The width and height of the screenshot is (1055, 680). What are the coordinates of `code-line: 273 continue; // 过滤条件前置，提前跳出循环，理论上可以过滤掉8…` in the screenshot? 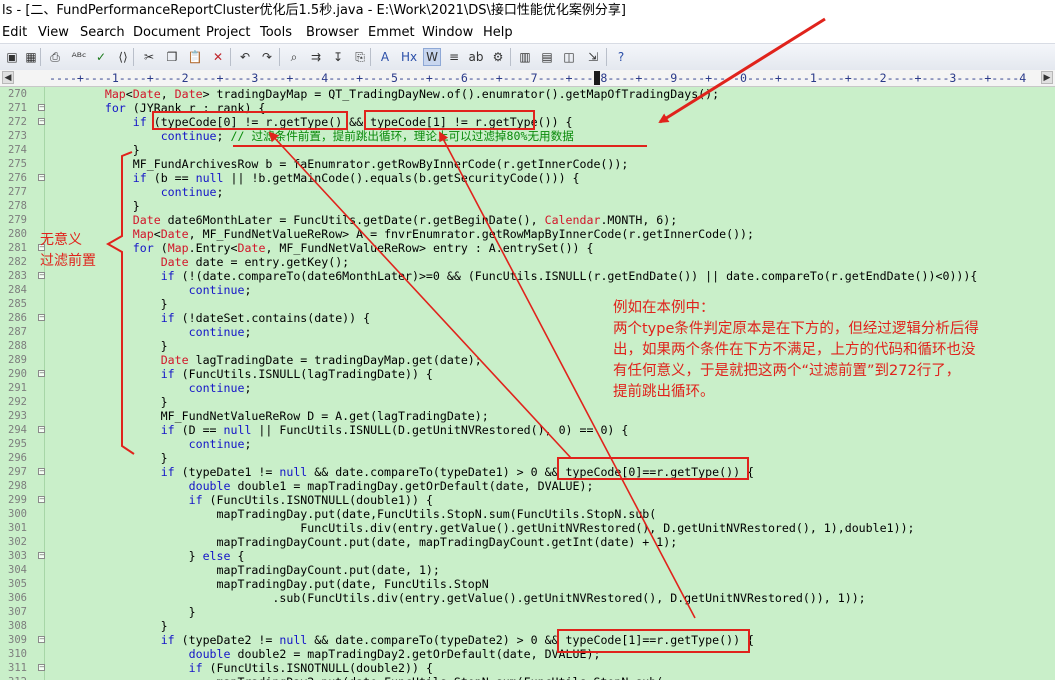 It's located at (527, 136).